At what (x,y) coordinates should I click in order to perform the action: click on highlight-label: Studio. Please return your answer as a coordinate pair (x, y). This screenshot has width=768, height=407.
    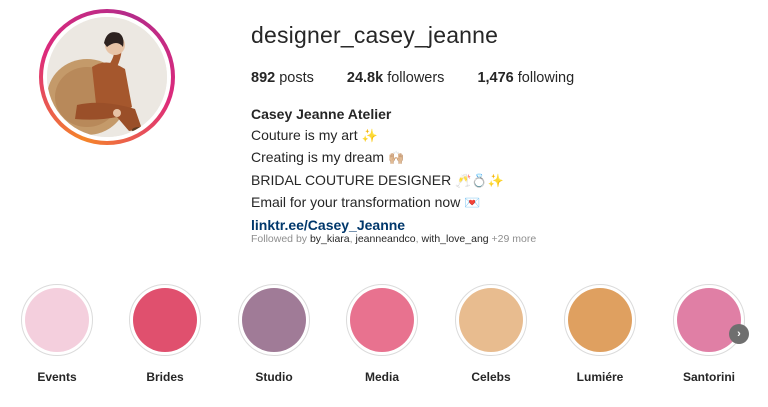
    Looking at the image, I should click on (274, 377).